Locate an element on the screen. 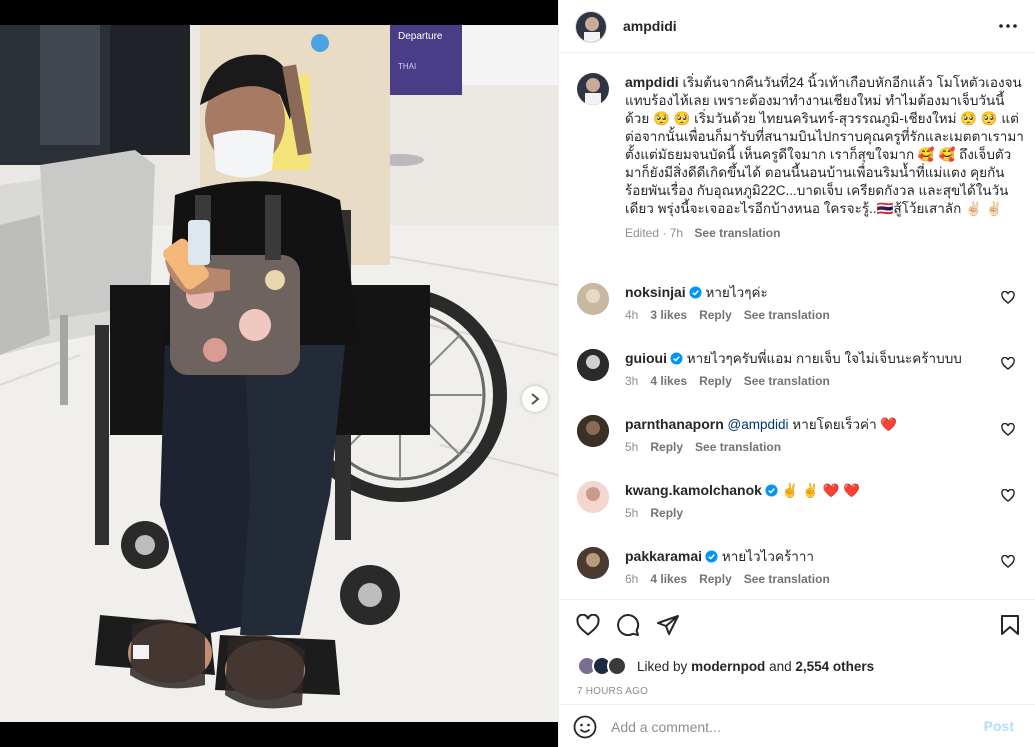 The height and width of the screenshot is (747, 1035). comment-body: parnthanaporn @ampdidi หายโดยเร็วค่า ❤️ is located at coordinates (810, 424).